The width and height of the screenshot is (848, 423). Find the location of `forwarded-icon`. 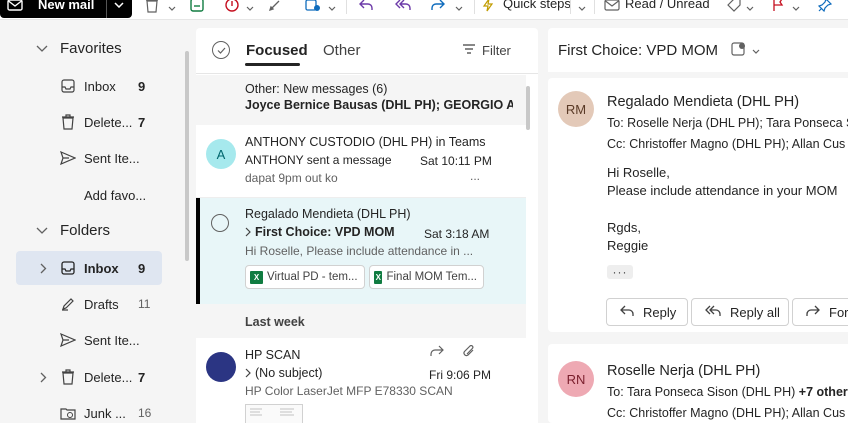

forwarded-icon is located at coordinates (437, 352).